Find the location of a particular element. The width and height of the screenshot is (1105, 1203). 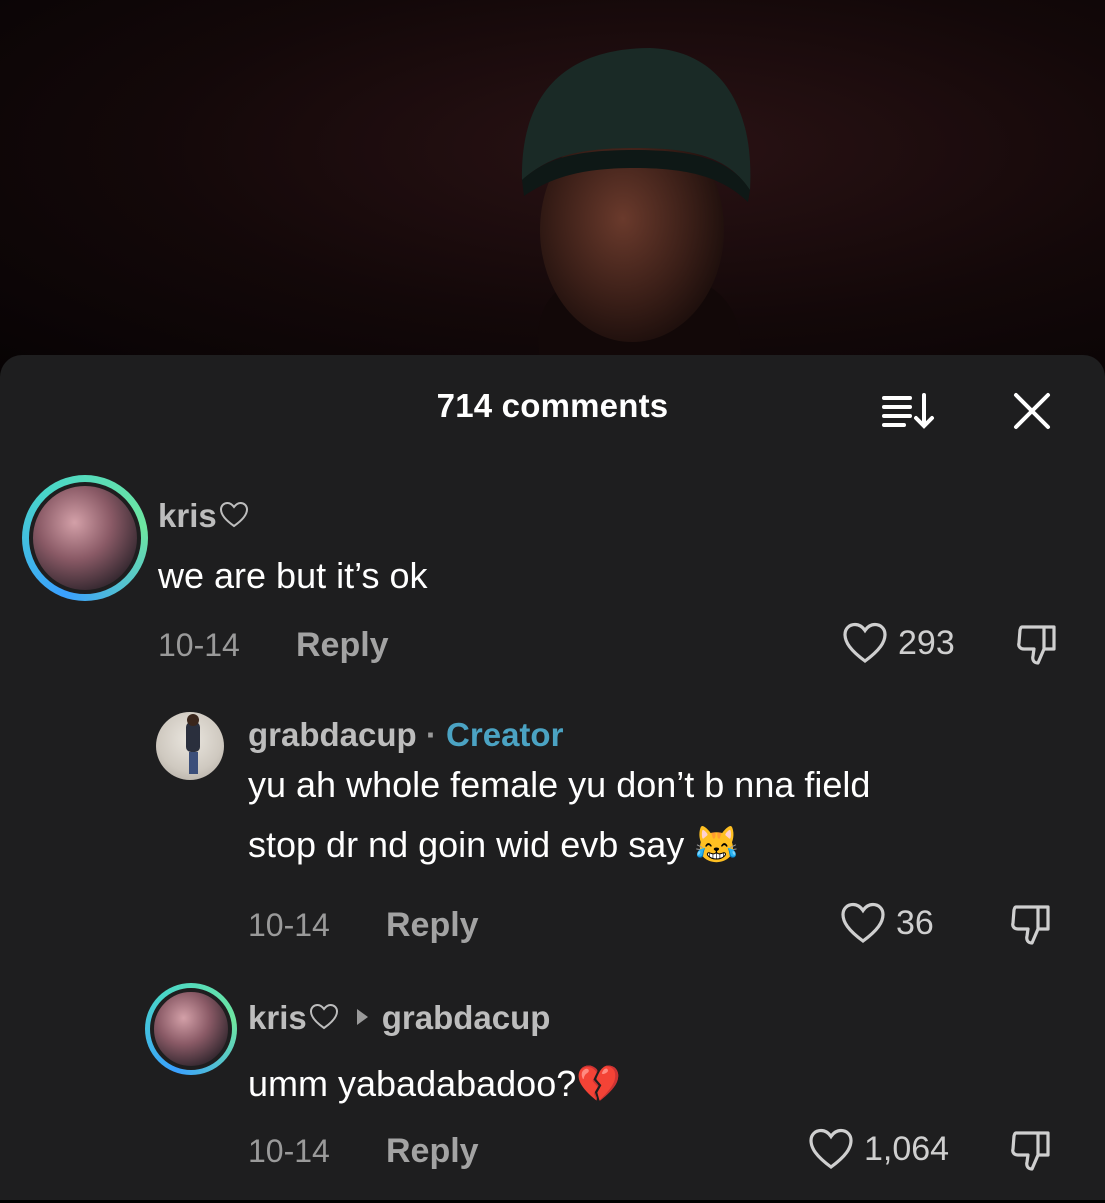

sheet-header: 714 comments is located at coordinates (552, 410).